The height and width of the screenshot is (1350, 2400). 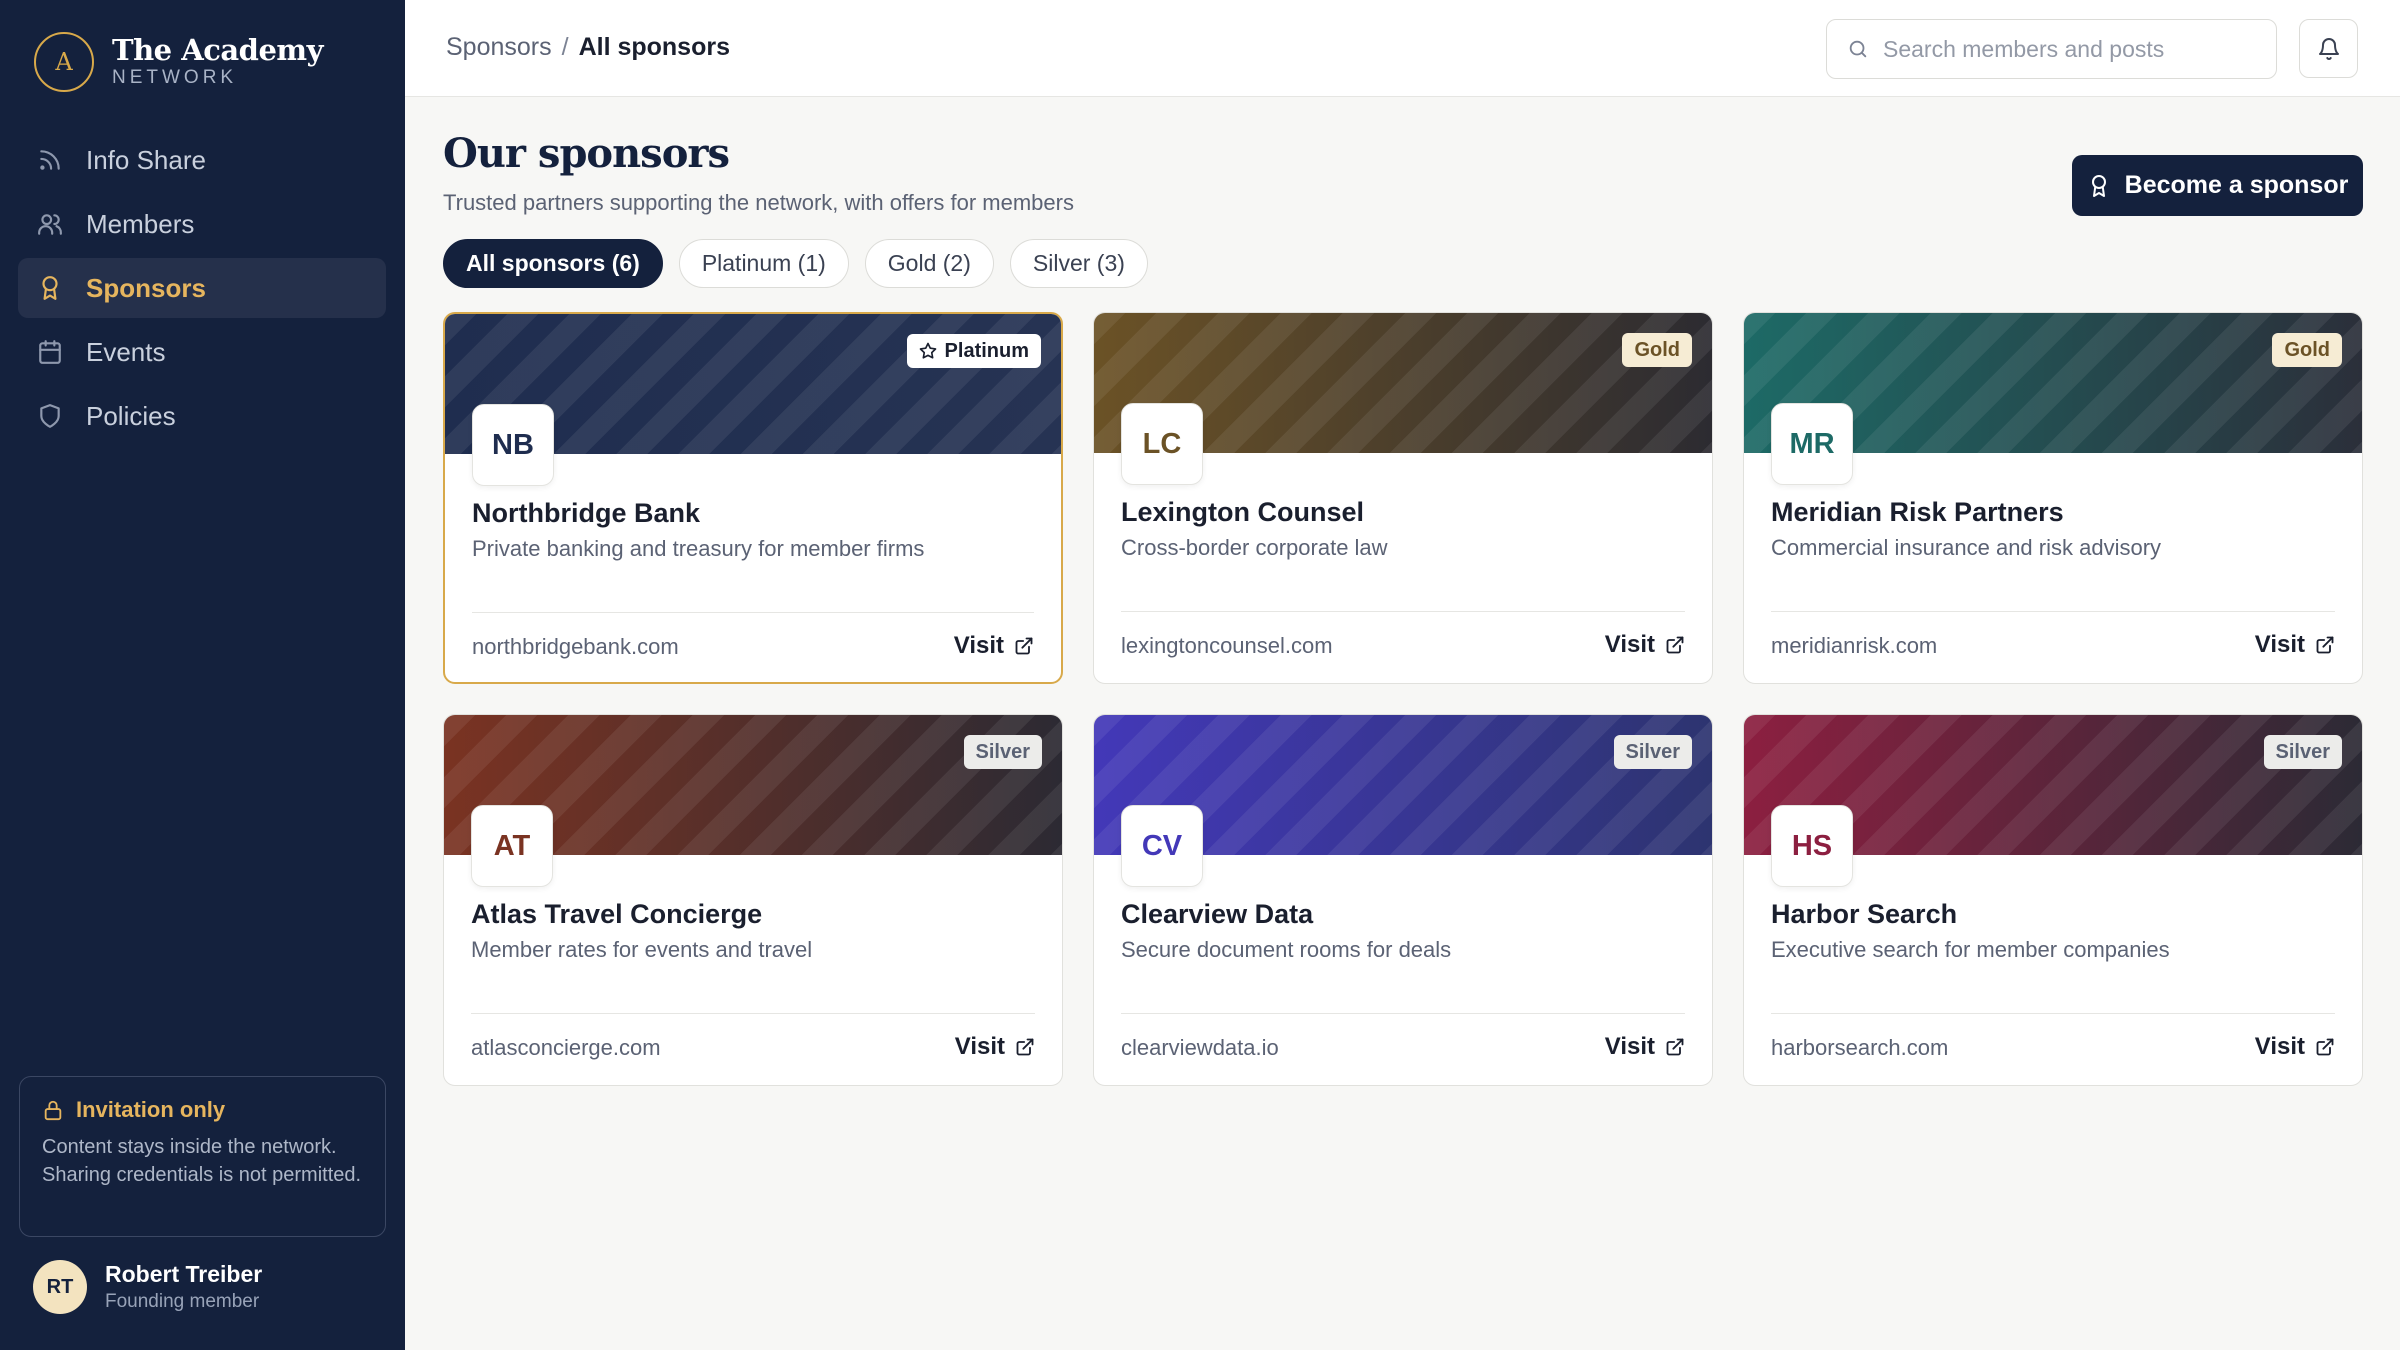 I want to click on lock-icon, so click(x=53, y=1110).